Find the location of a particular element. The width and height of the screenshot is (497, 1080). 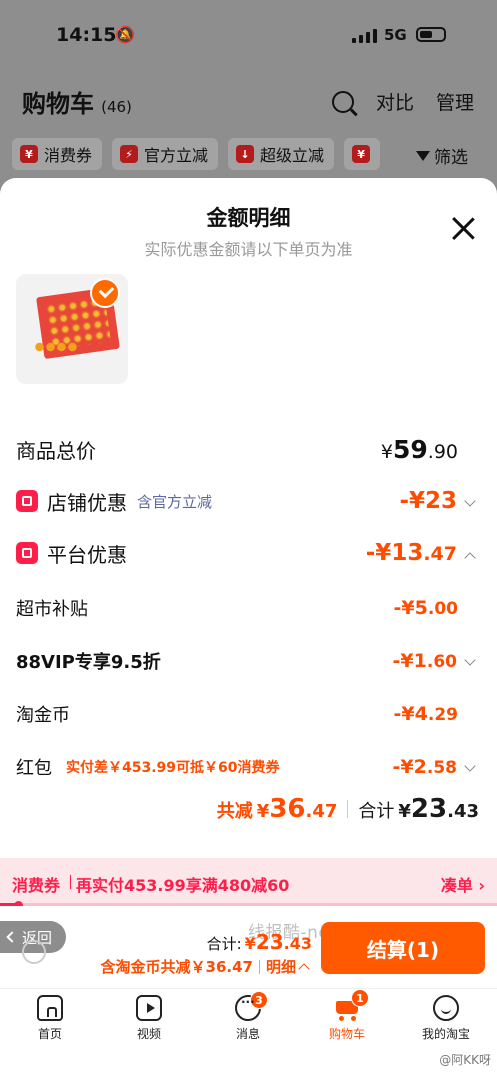

tab-profile: 我的淘宝 is located at coordinates (446, 1018).